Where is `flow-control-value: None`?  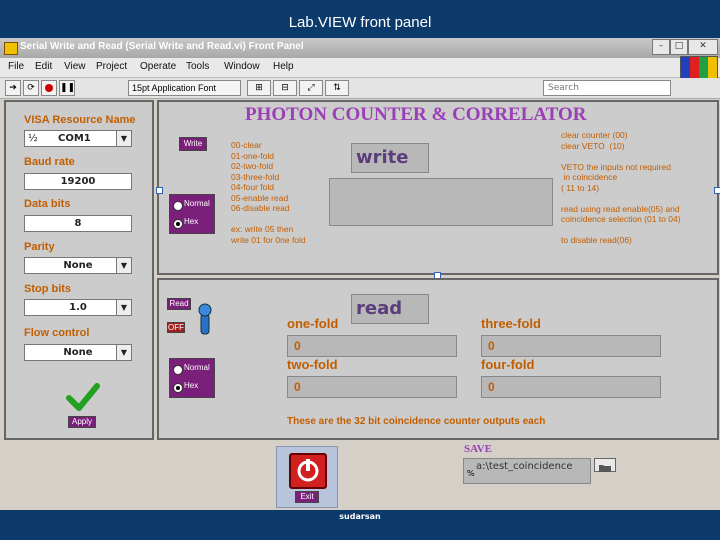 flow-control-value: None is located at coordinates (78, 352).